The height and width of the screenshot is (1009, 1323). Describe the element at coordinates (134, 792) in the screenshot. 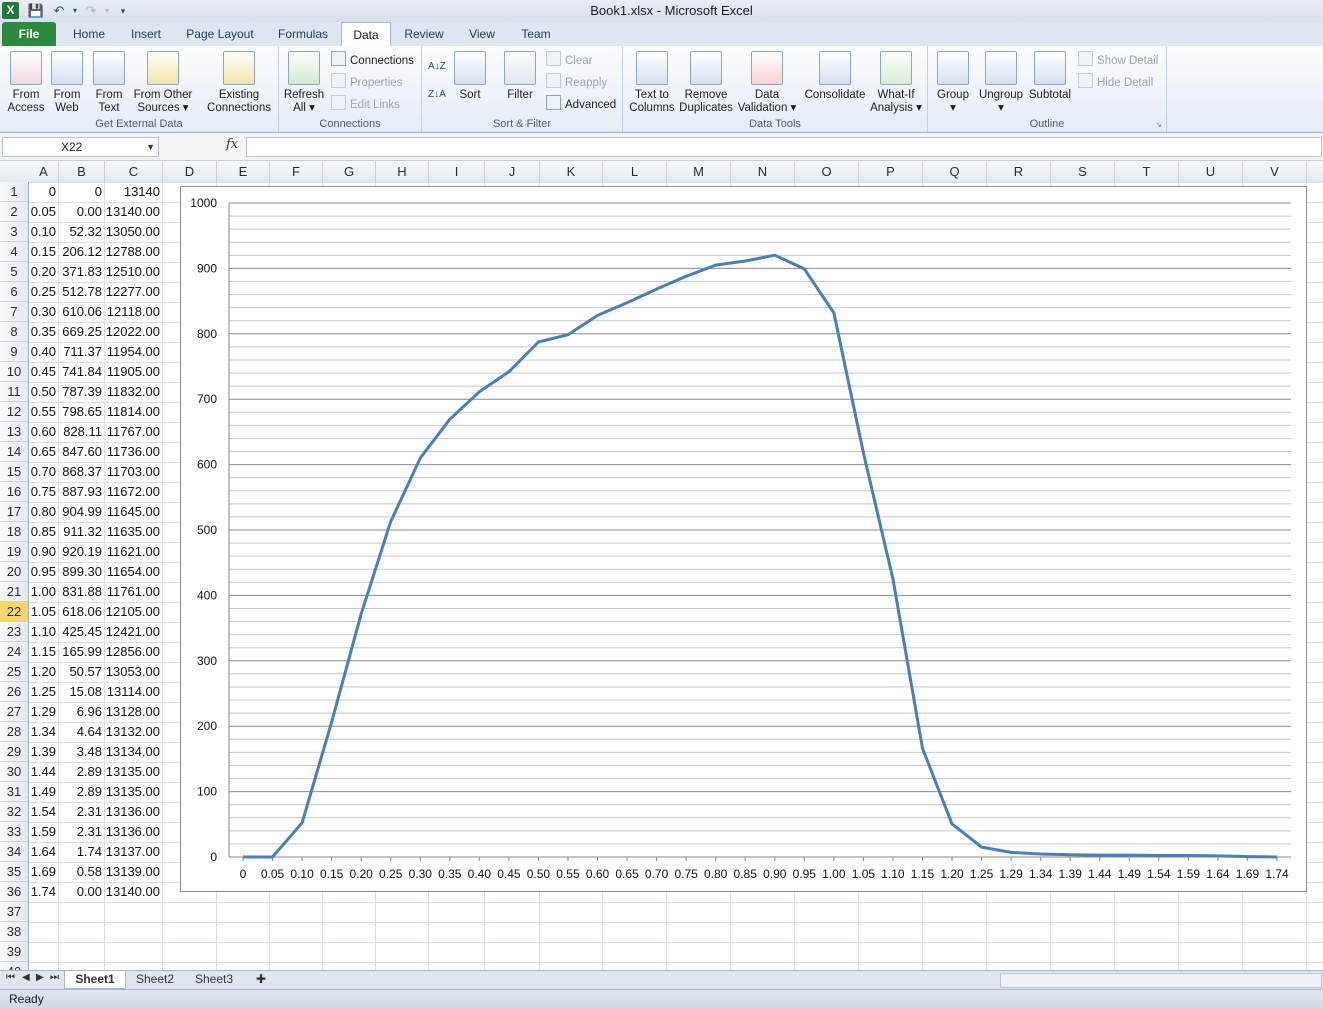

I see `cell-c31: 13135.00` at that location.